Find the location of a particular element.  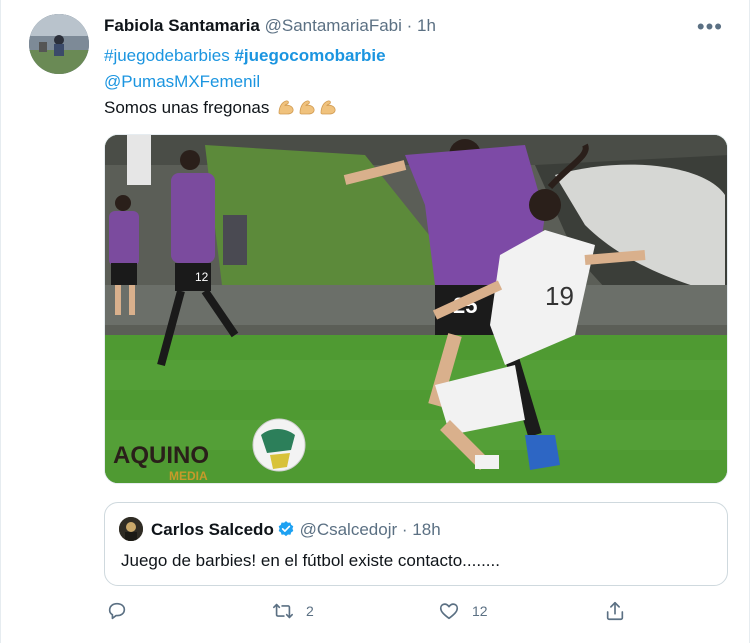

reply-icon is located at coordinates (117, 611).